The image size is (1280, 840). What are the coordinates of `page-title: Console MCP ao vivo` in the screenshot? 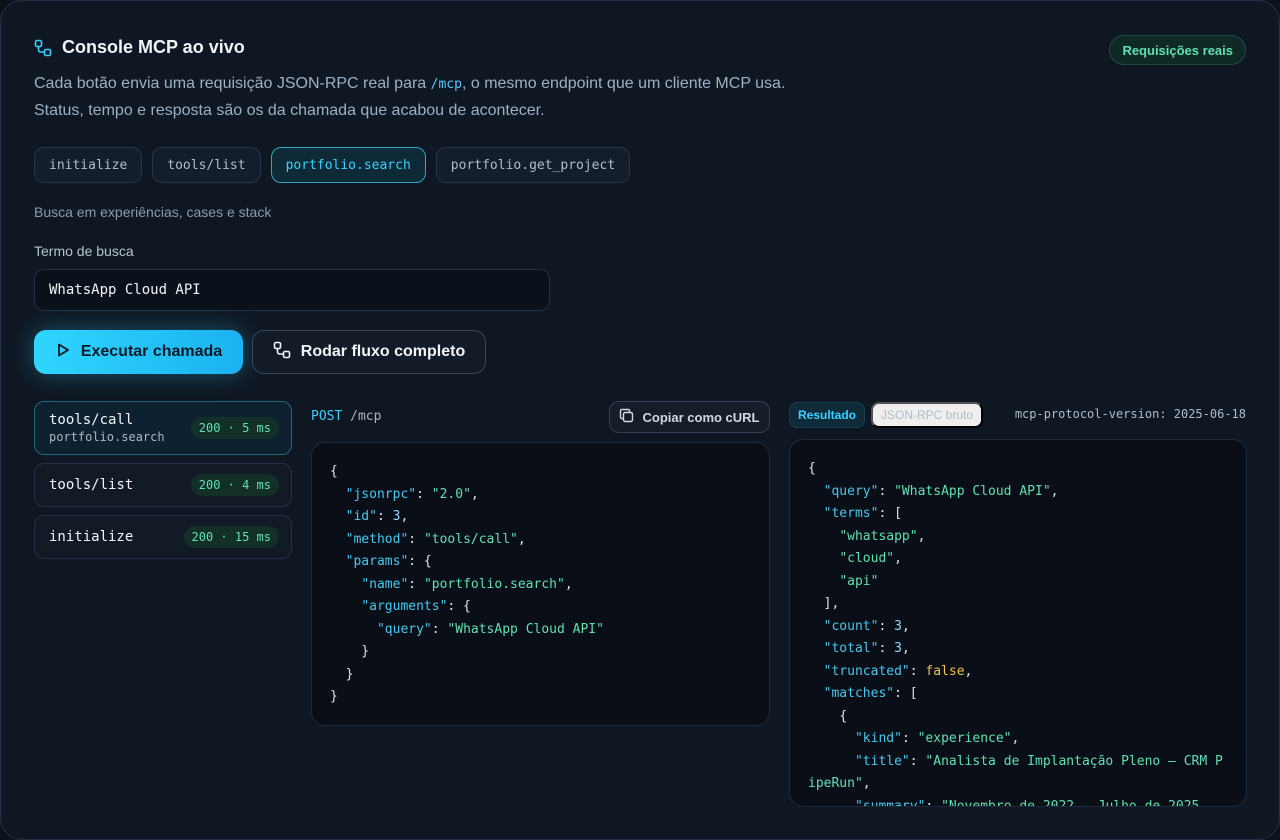 It's located at (153, 47).